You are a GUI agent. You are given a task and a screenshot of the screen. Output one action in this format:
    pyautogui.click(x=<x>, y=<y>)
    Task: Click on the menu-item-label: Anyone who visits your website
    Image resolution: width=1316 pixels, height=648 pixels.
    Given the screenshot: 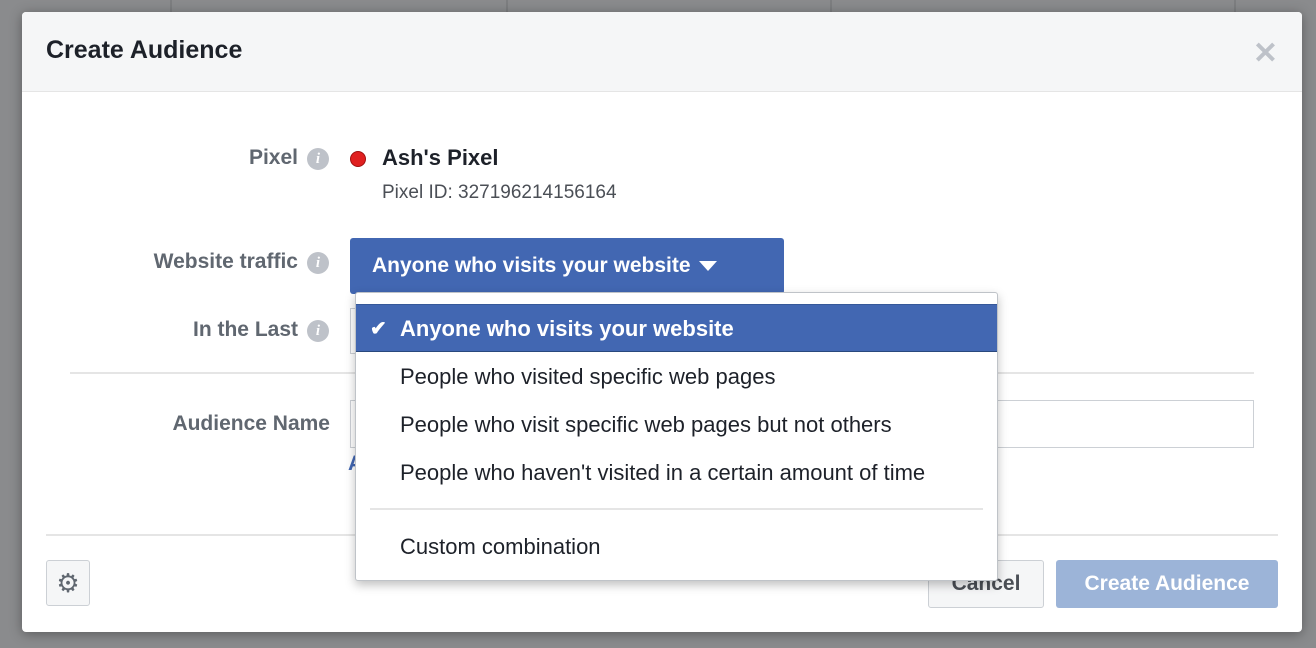 What is the action you would take?
    pyautogui.click(x=567, y=328)
    